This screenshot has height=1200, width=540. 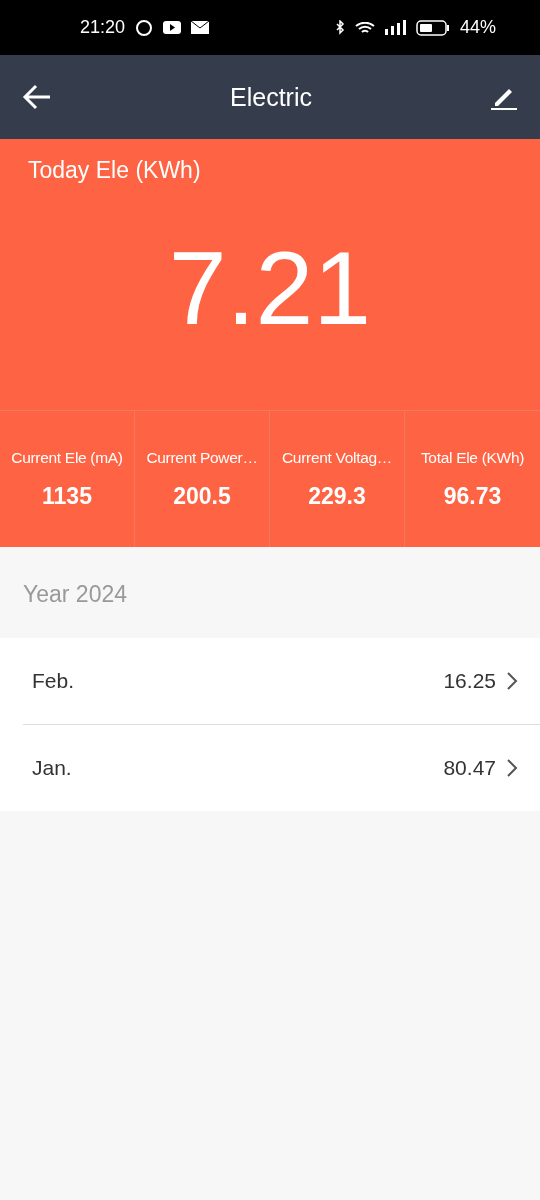 What do you see at coordinates (469, 768) in the screenshot?
I see `month-value: 80.47` at bounding box center [469, 768].